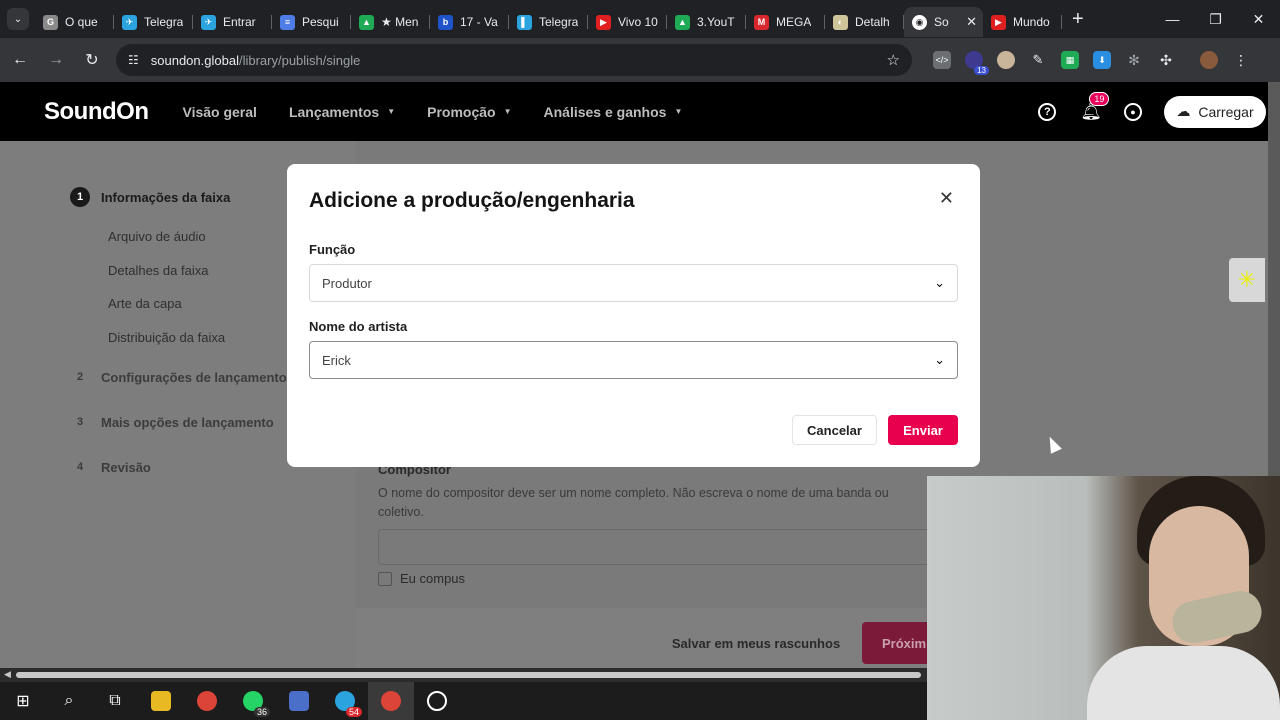 Image resolution: width=1280 pixels, height=720 pixels. I want to click on caret-down-icon: ▼, so click(678, 111).